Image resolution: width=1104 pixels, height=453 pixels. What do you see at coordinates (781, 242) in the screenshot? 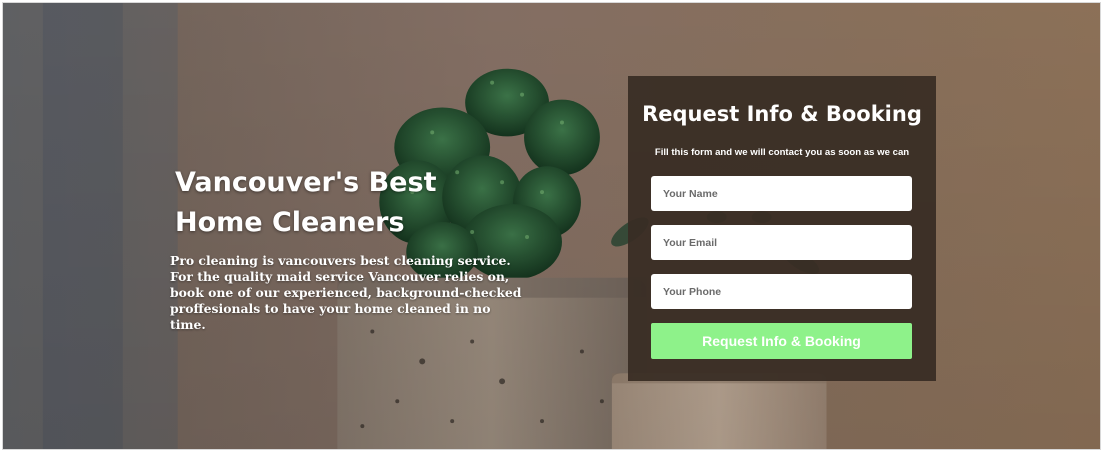
I see `email-input` at bounding box center [781, 242].